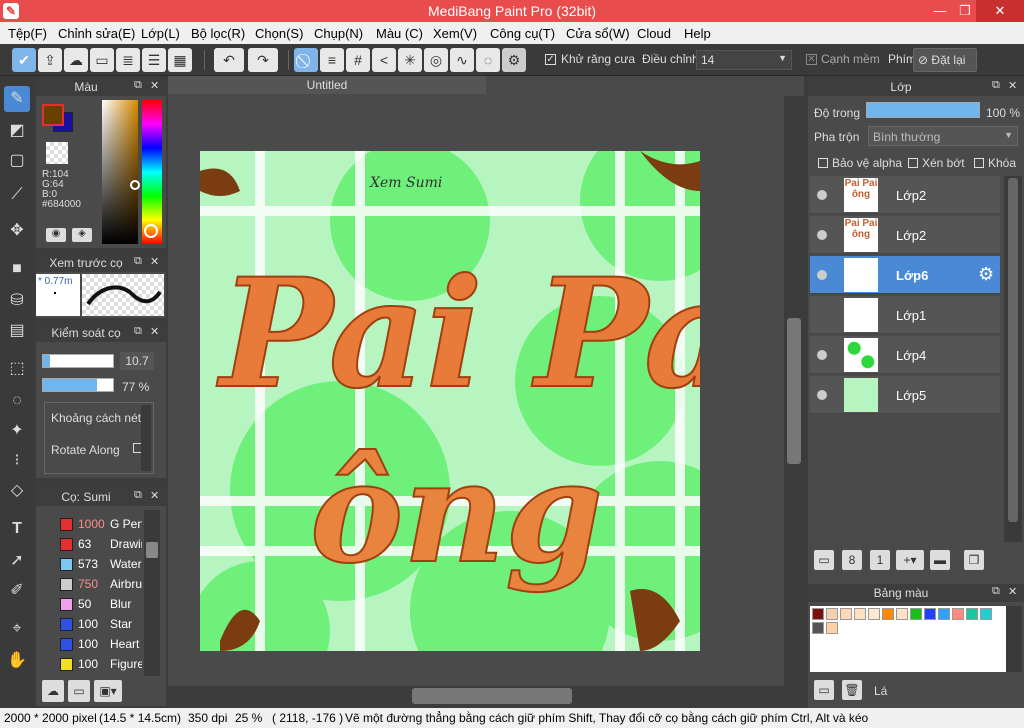 Image resolution: width=1024 pixels, height=728 pixels. Describe the element at coordinates (811, 59) in the screenshot. I see `soft-edge-checkbox: ✕` at that location.